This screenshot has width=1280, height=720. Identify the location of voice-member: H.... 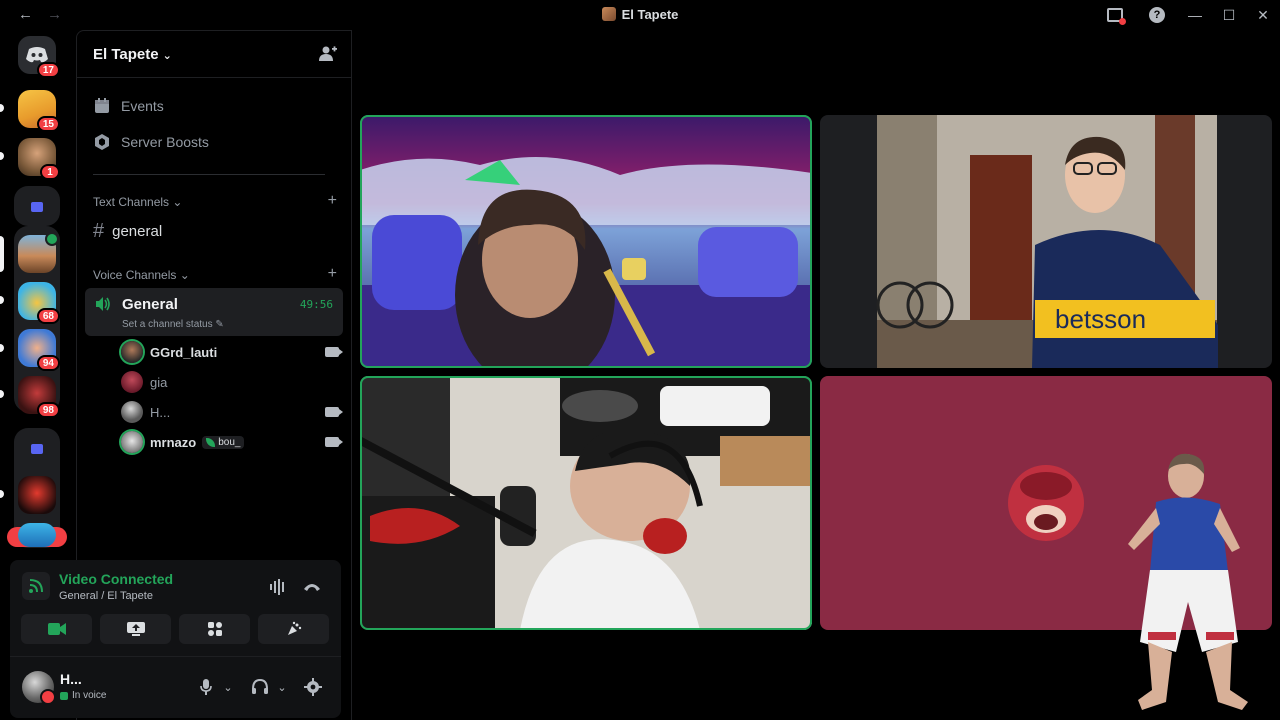
(232, 412).